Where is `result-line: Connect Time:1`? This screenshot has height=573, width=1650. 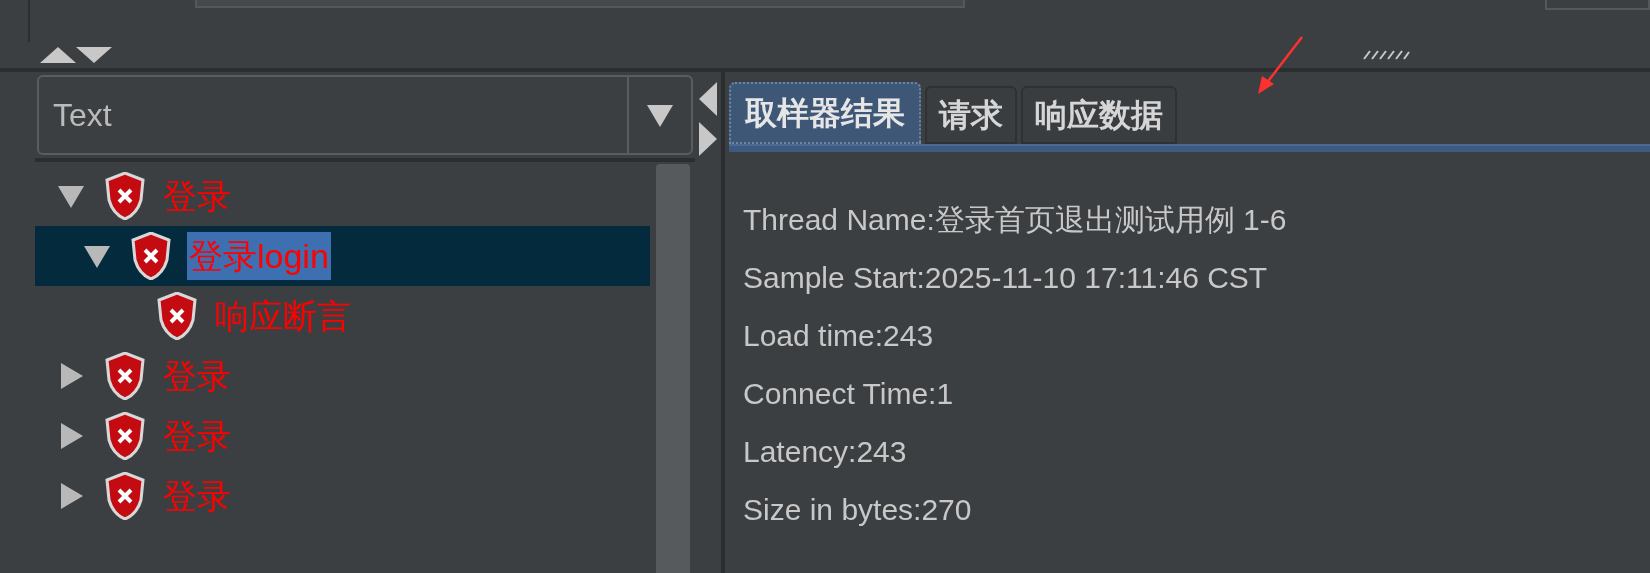
result-line: Connect Time:1 is located at coordinates (849, 394).